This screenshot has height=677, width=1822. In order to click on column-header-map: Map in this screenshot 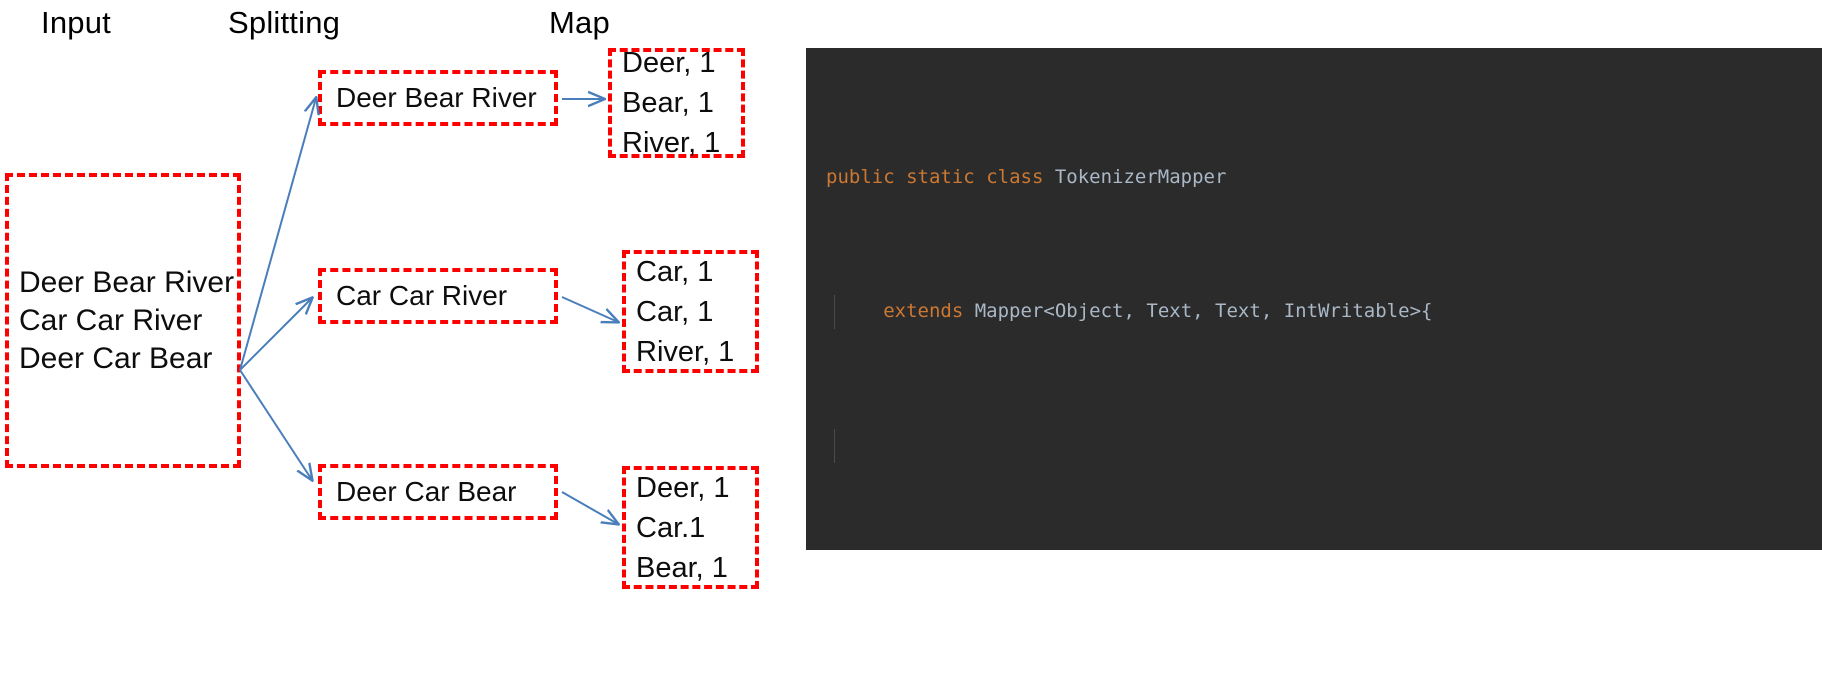, I will do `click(579, 22)`.